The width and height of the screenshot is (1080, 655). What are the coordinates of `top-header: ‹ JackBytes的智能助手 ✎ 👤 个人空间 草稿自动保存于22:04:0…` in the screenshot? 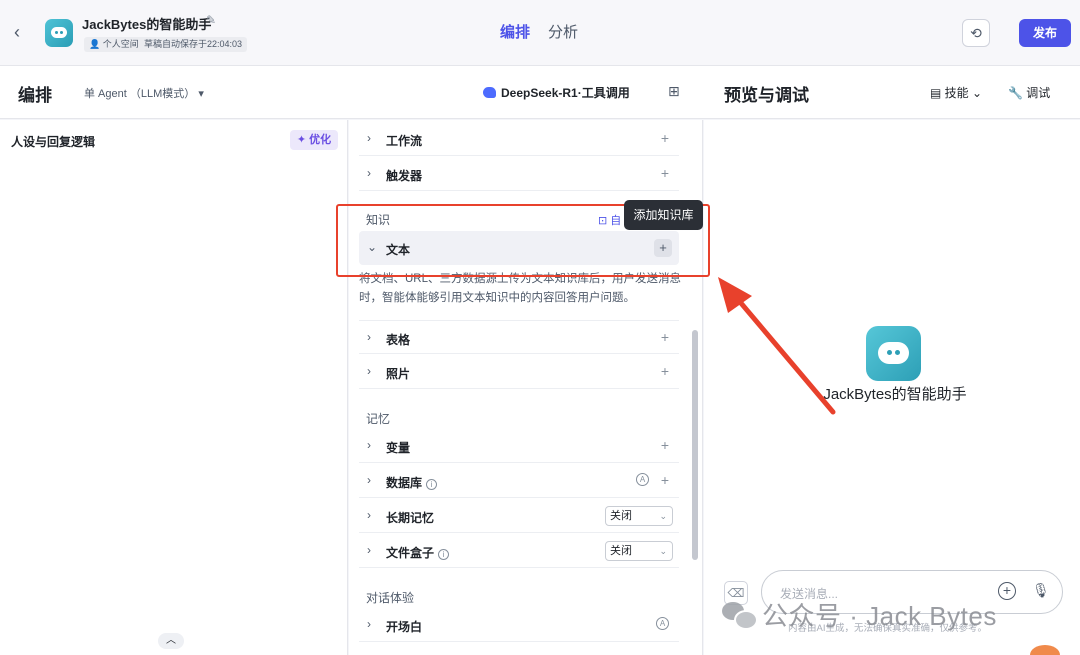 It's located at (540, 33).